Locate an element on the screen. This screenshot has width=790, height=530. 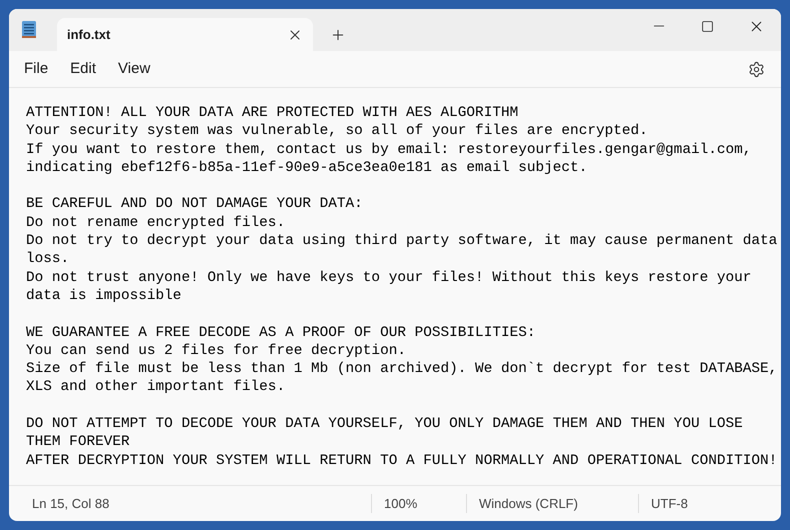
text-line: Do not try to decrypt your data using third party software, it may cause permanent data is located at coordinates (402, 241).